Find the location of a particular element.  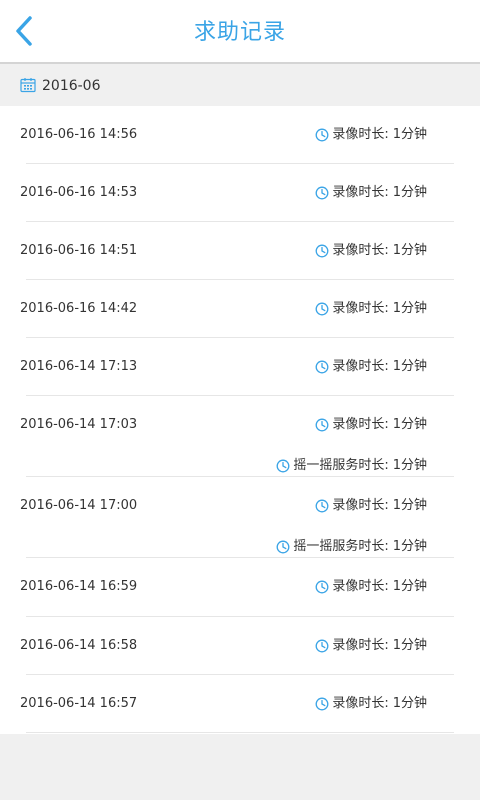

record-row: 2016-06-14 17:13 录像时长: 1分钟 is located at coordinates (240, 367).